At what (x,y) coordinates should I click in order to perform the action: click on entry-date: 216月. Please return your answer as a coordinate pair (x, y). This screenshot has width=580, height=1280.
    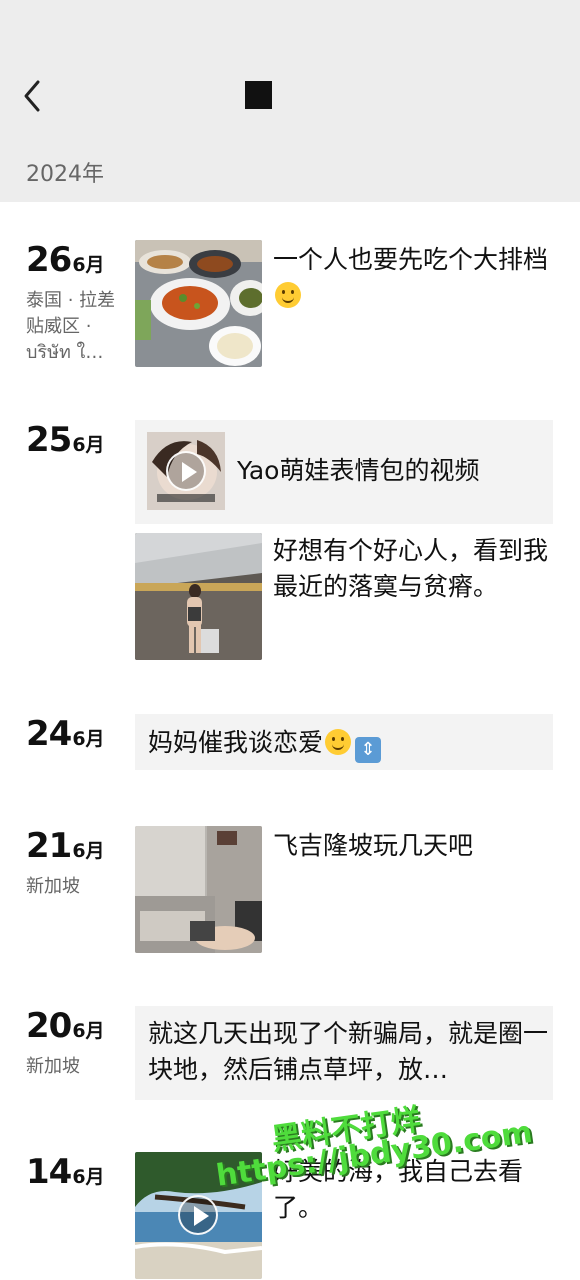
    Looking at the image, I should click on (65, 846).